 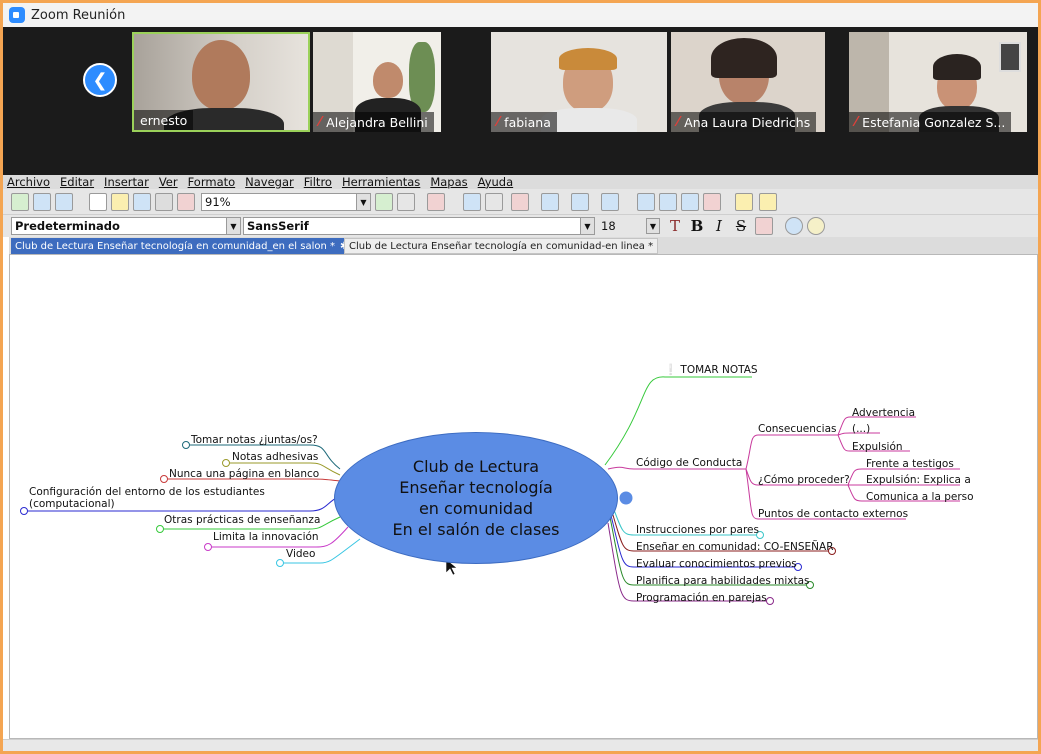 I want to click on italic-icon: I, so click(x=719, y=226).